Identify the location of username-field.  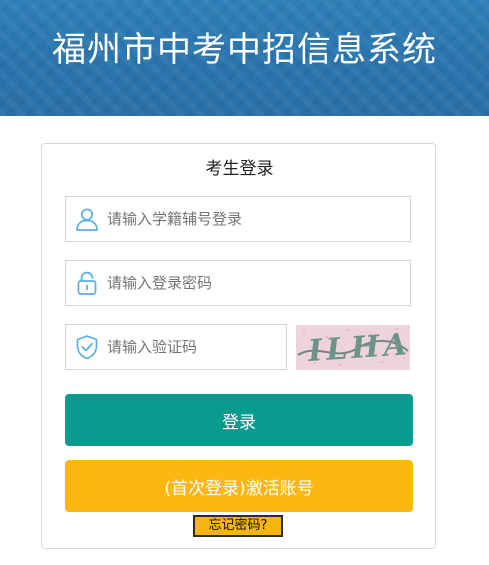
(238, 219).